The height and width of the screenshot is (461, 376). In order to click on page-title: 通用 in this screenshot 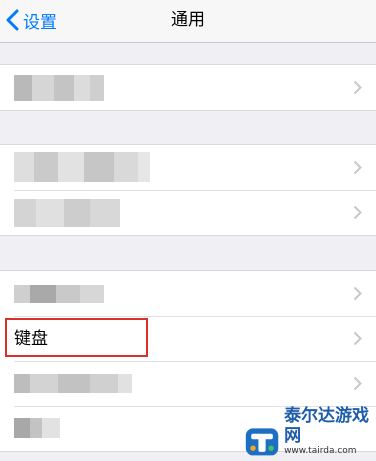, I will do `click(188, 20)`.